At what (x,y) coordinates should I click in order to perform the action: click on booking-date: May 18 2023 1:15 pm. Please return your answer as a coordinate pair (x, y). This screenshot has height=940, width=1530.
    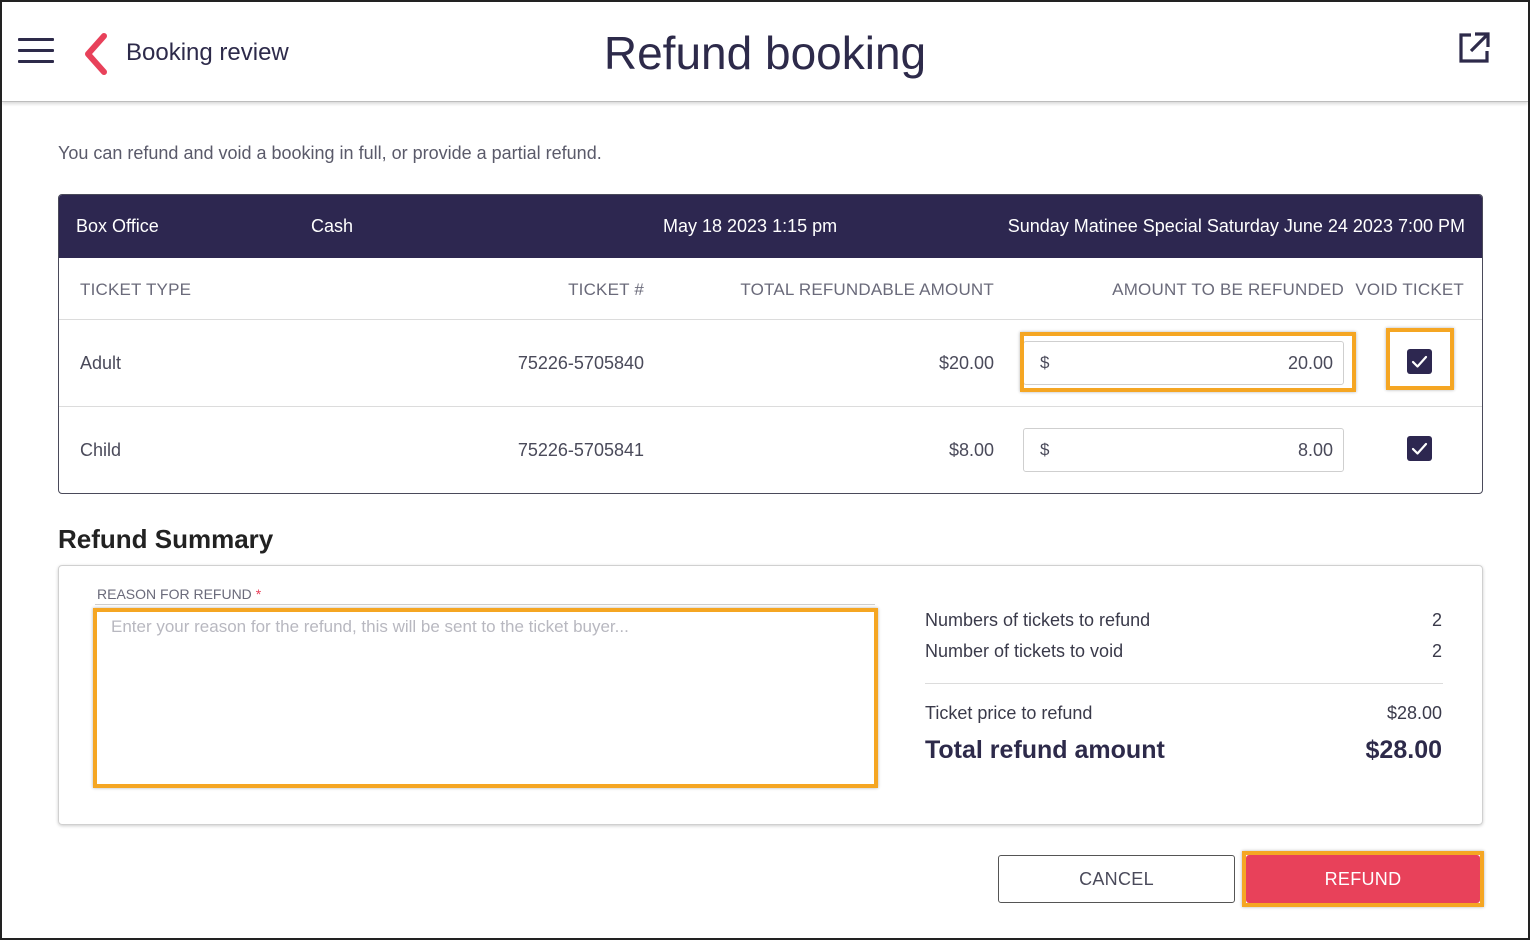
    Looking at the image, I should click on (750, 226).